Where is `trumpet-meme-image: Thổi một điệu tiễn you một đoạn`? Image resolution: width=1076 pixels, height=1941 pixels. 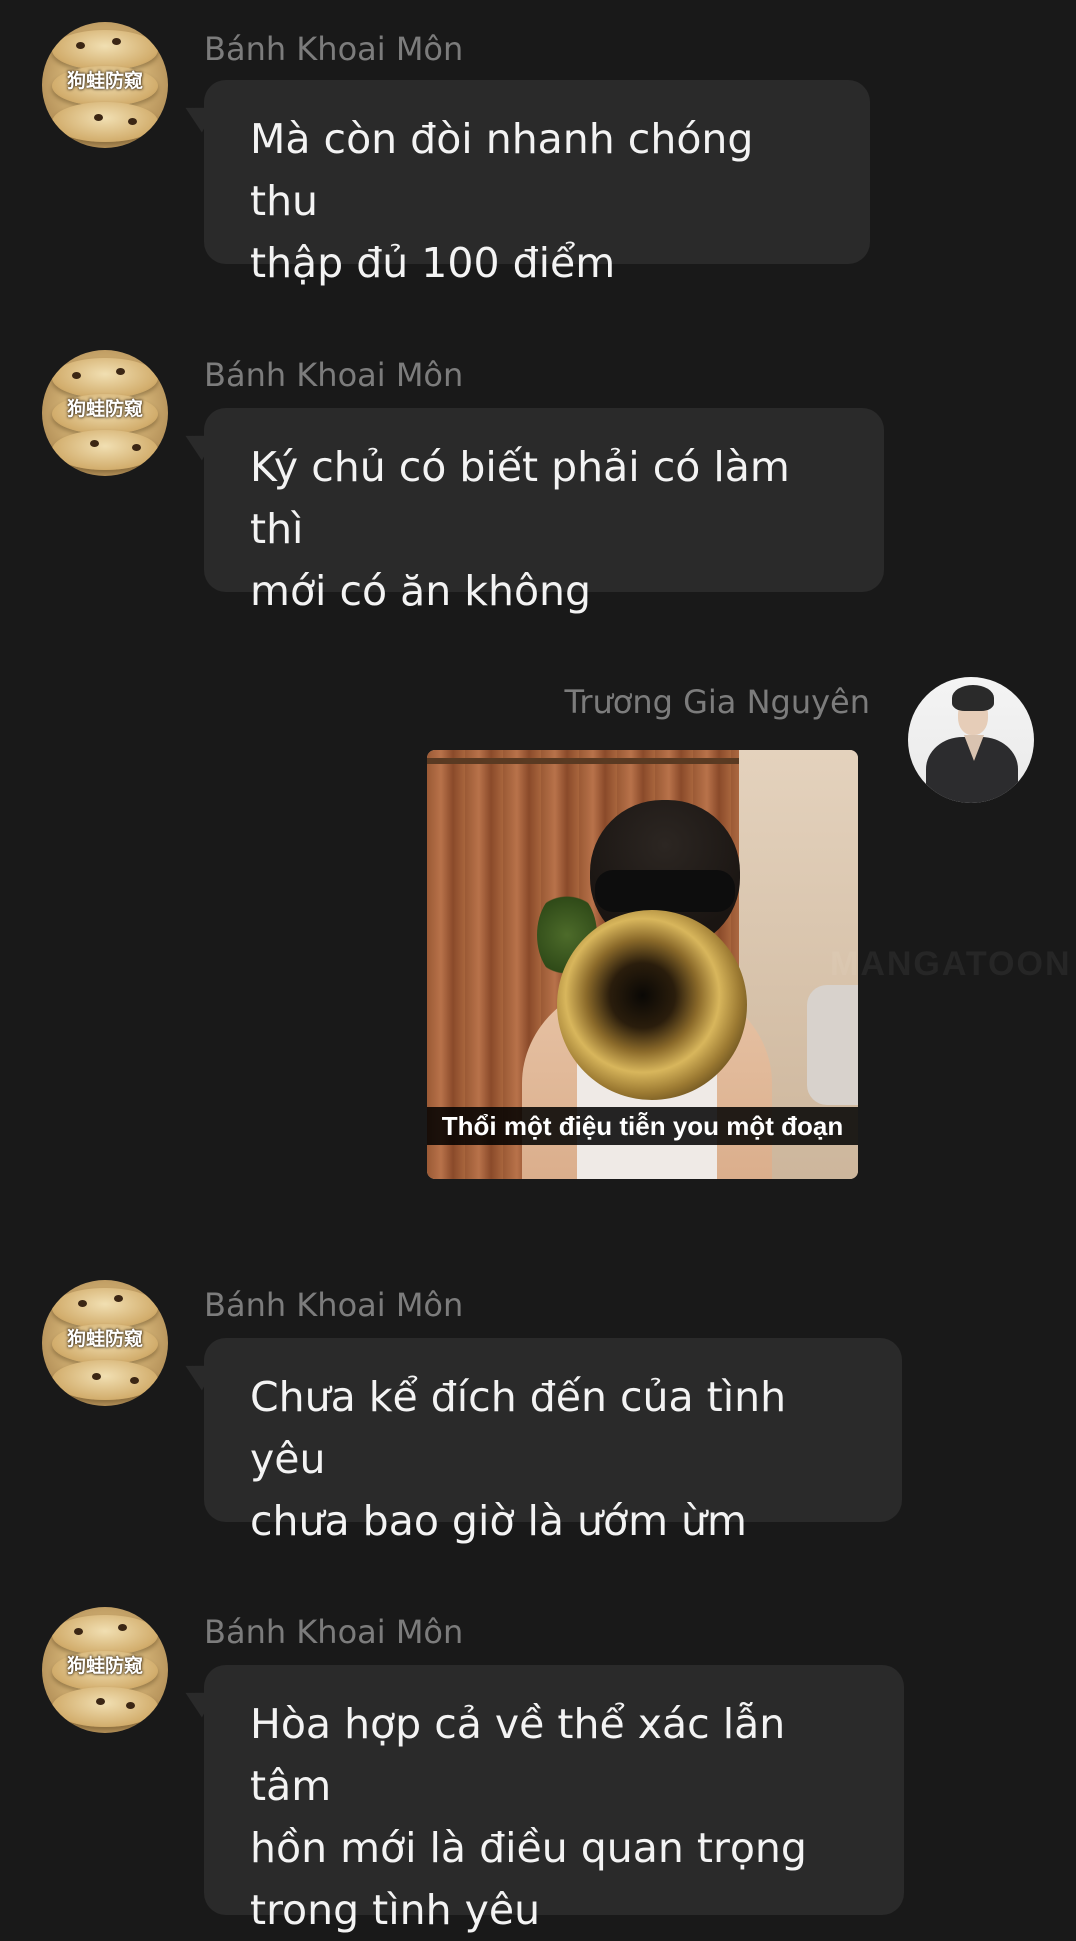
trumpet-meme-image: Thổi một điệu tiễn you một đoạn is located at coordinates (642, 964).